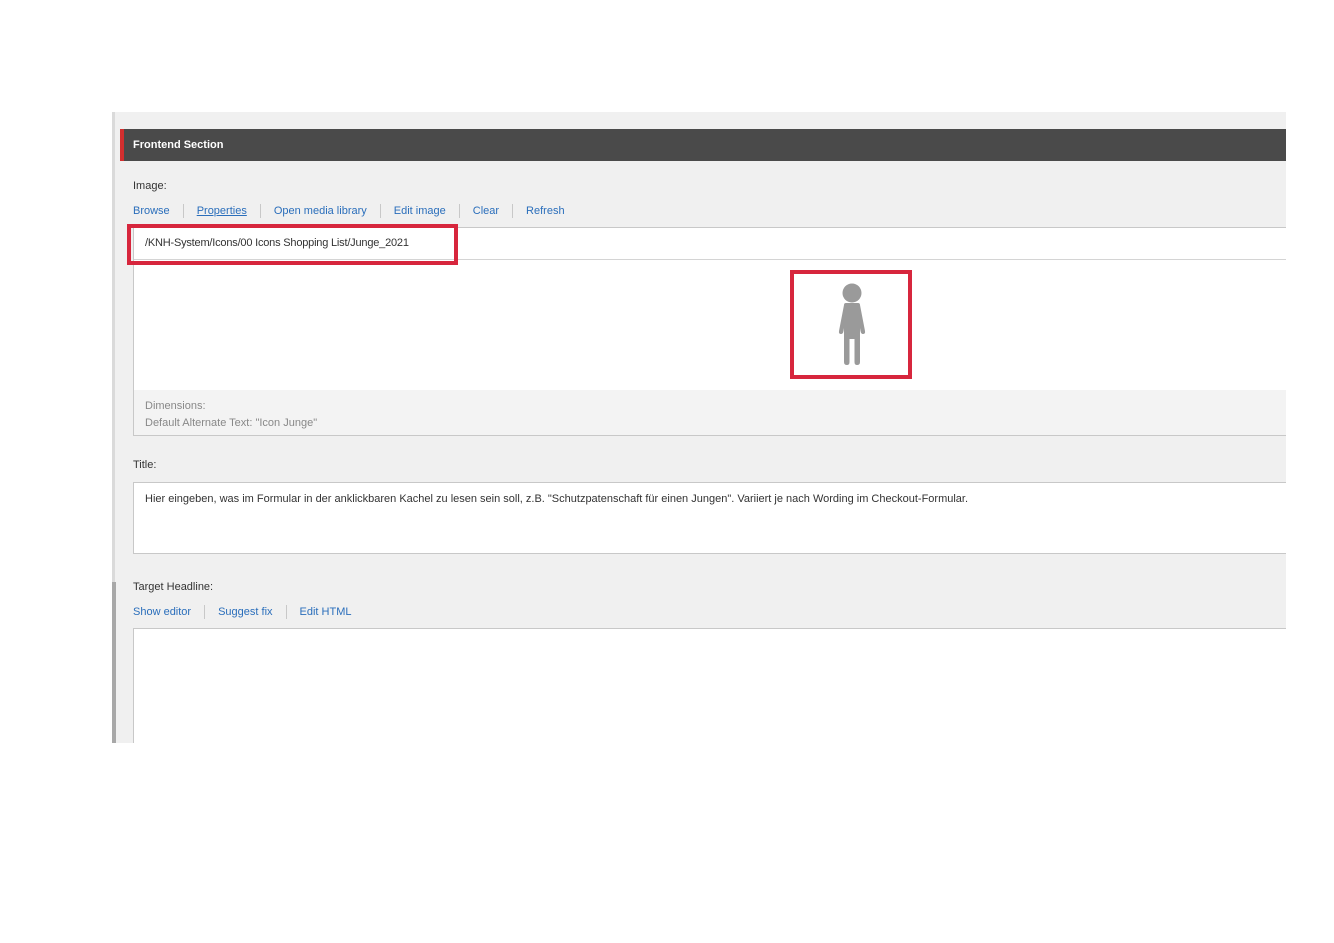 This screenshot has height=943, width=1334. What do you see at coordinates (545, 211) in the screenshot?
I see `refresh-link: Refresh` at bounding box center [545, 211].